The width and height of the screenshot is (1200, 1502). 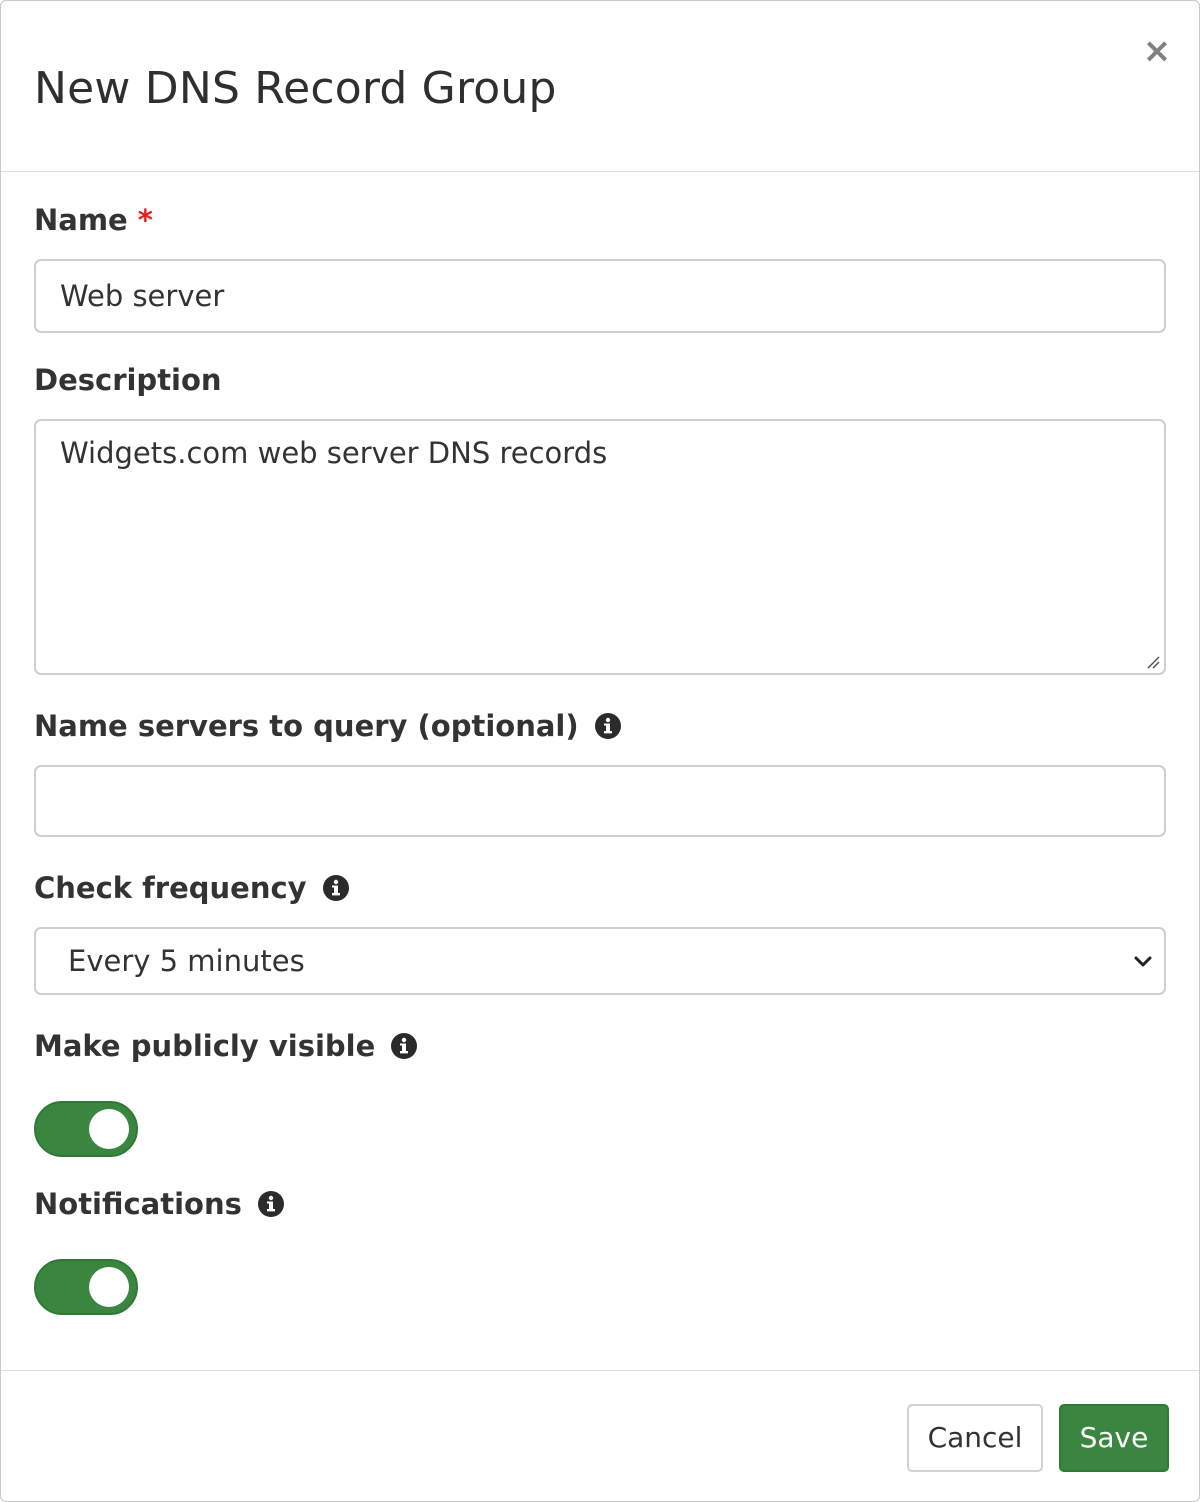 What do you see at coordinates (186, 961) in the screenshot?
I see `check-frequency-value: Every 5 minutes` at bounding box center [186, 961].